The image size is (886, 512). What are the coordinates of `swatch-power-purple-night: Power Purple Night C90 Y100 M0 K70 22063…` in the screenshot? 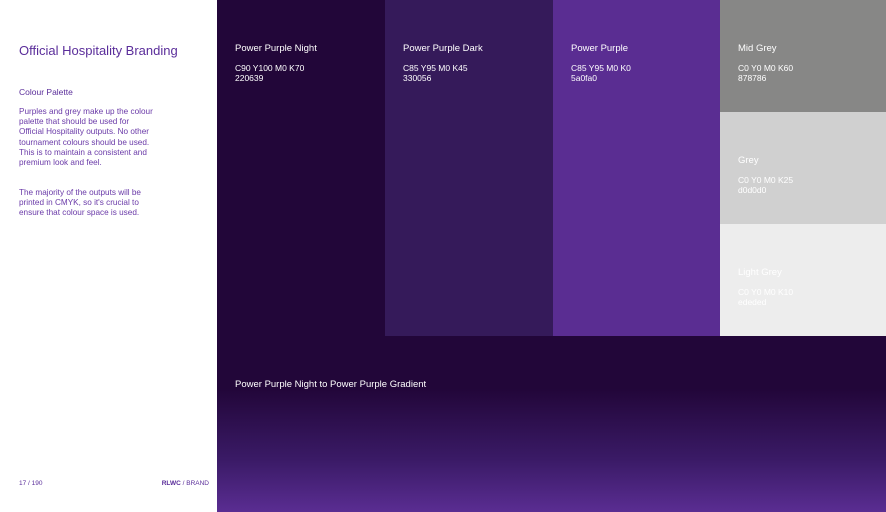 It's located at (301, 168).